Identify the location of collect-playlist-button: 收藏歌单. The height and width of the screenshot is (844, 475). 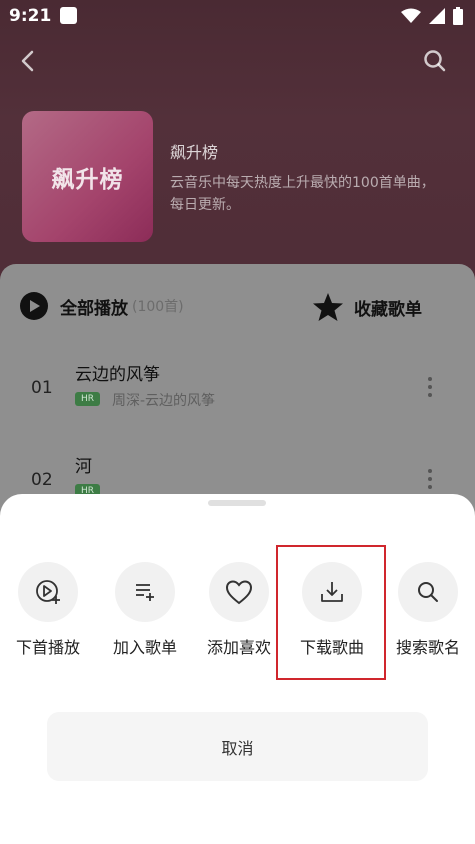
(367, 307).